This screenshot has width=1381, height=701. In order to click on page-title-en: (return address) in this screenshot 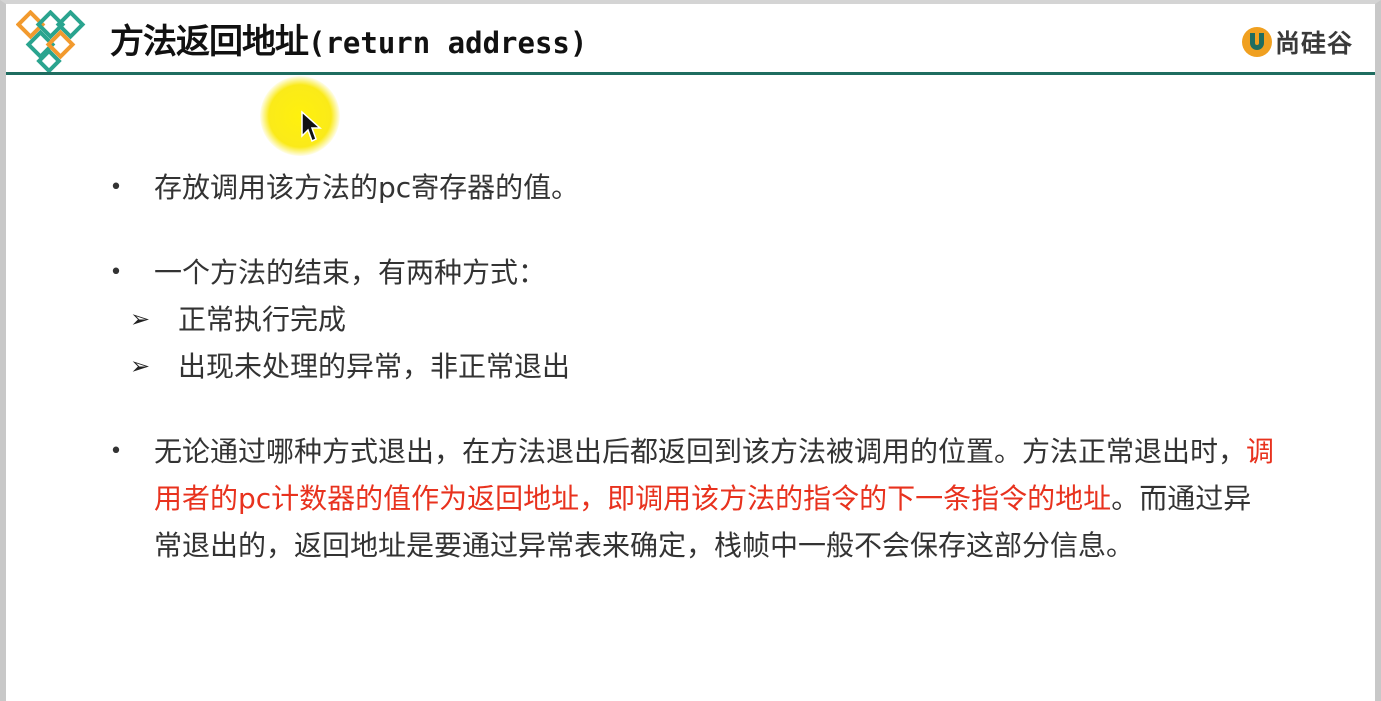, I will do `click(448, 43)`.